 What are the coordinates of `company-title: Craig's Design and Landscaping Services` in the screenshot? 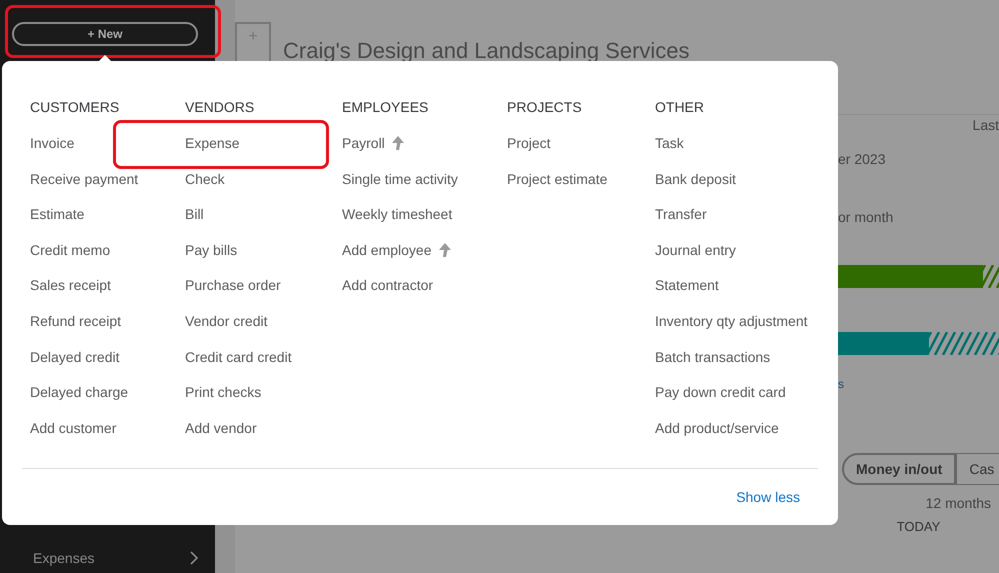 It's located at (486, 51).